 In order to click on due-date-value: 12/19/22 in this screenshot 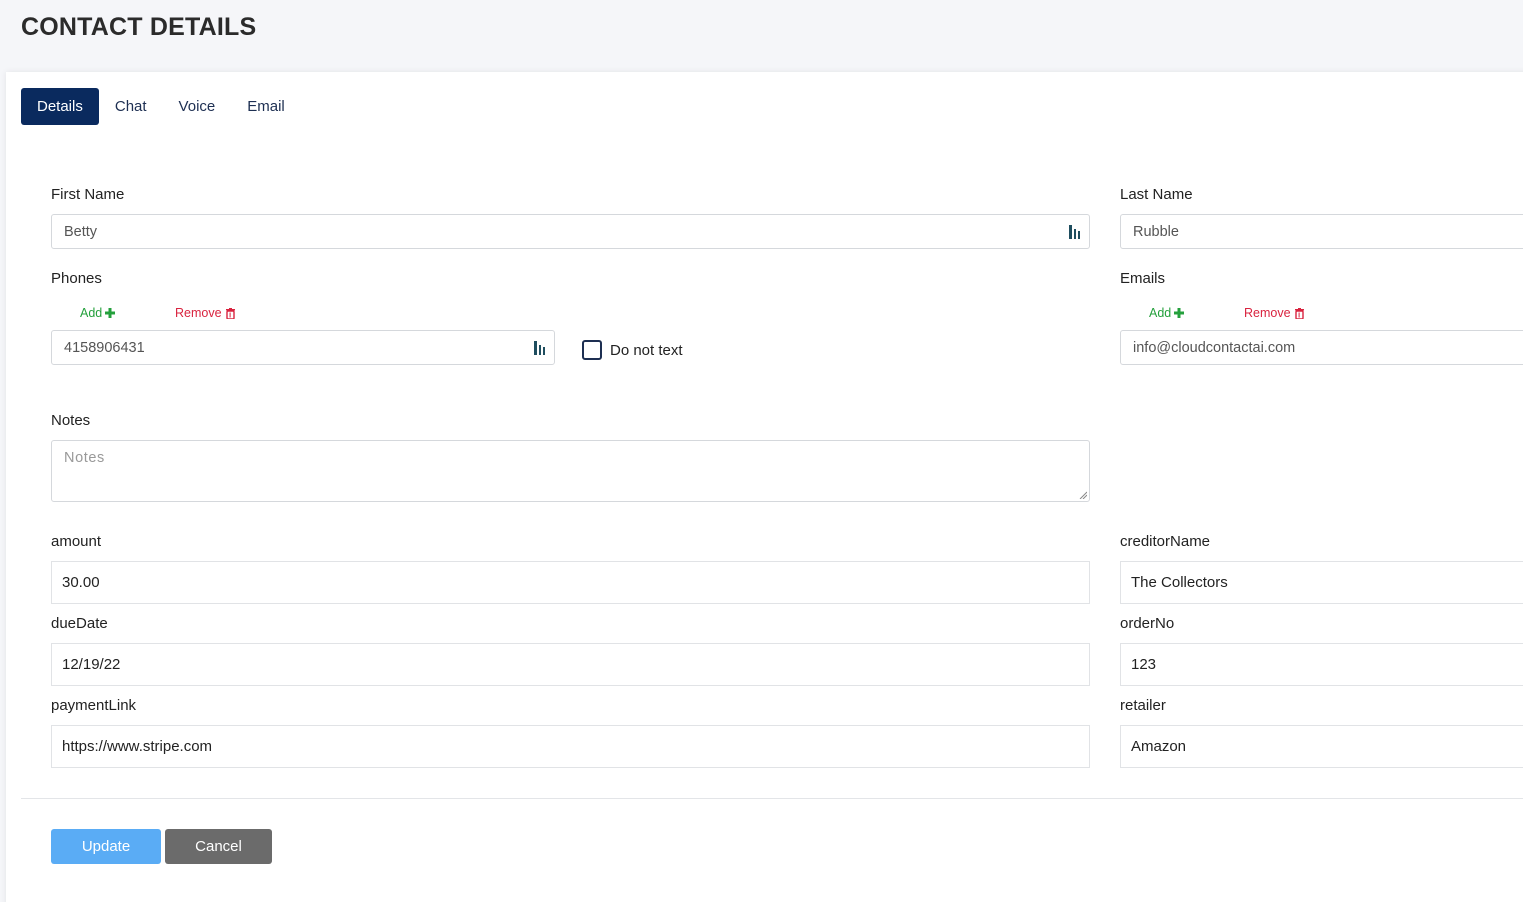, I will do `click(91, 664)`.